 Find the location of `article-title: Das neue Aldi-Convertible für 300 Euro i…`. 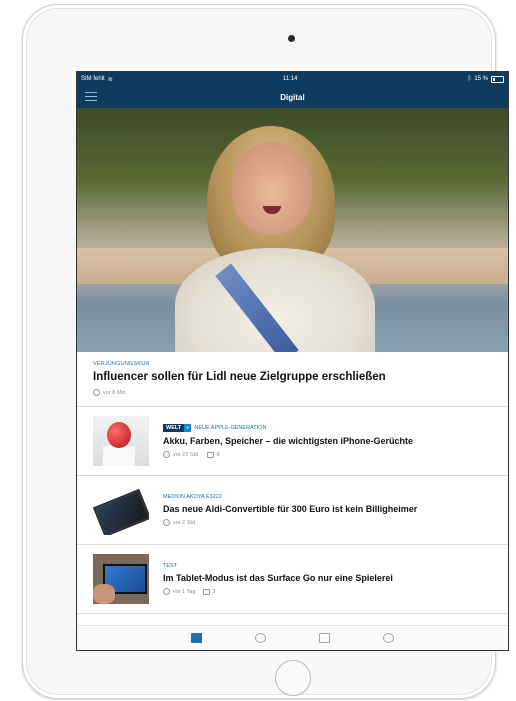

article-title: Das neue Aldi-Convertible für 300 Euro i… is located at coordinates (327, 509).